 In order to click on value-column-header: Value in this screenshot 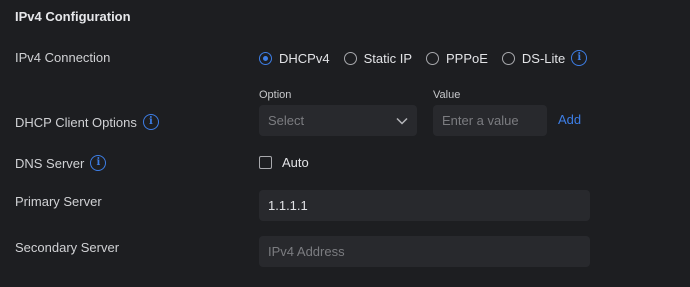, I will do `click(447, 95)`.